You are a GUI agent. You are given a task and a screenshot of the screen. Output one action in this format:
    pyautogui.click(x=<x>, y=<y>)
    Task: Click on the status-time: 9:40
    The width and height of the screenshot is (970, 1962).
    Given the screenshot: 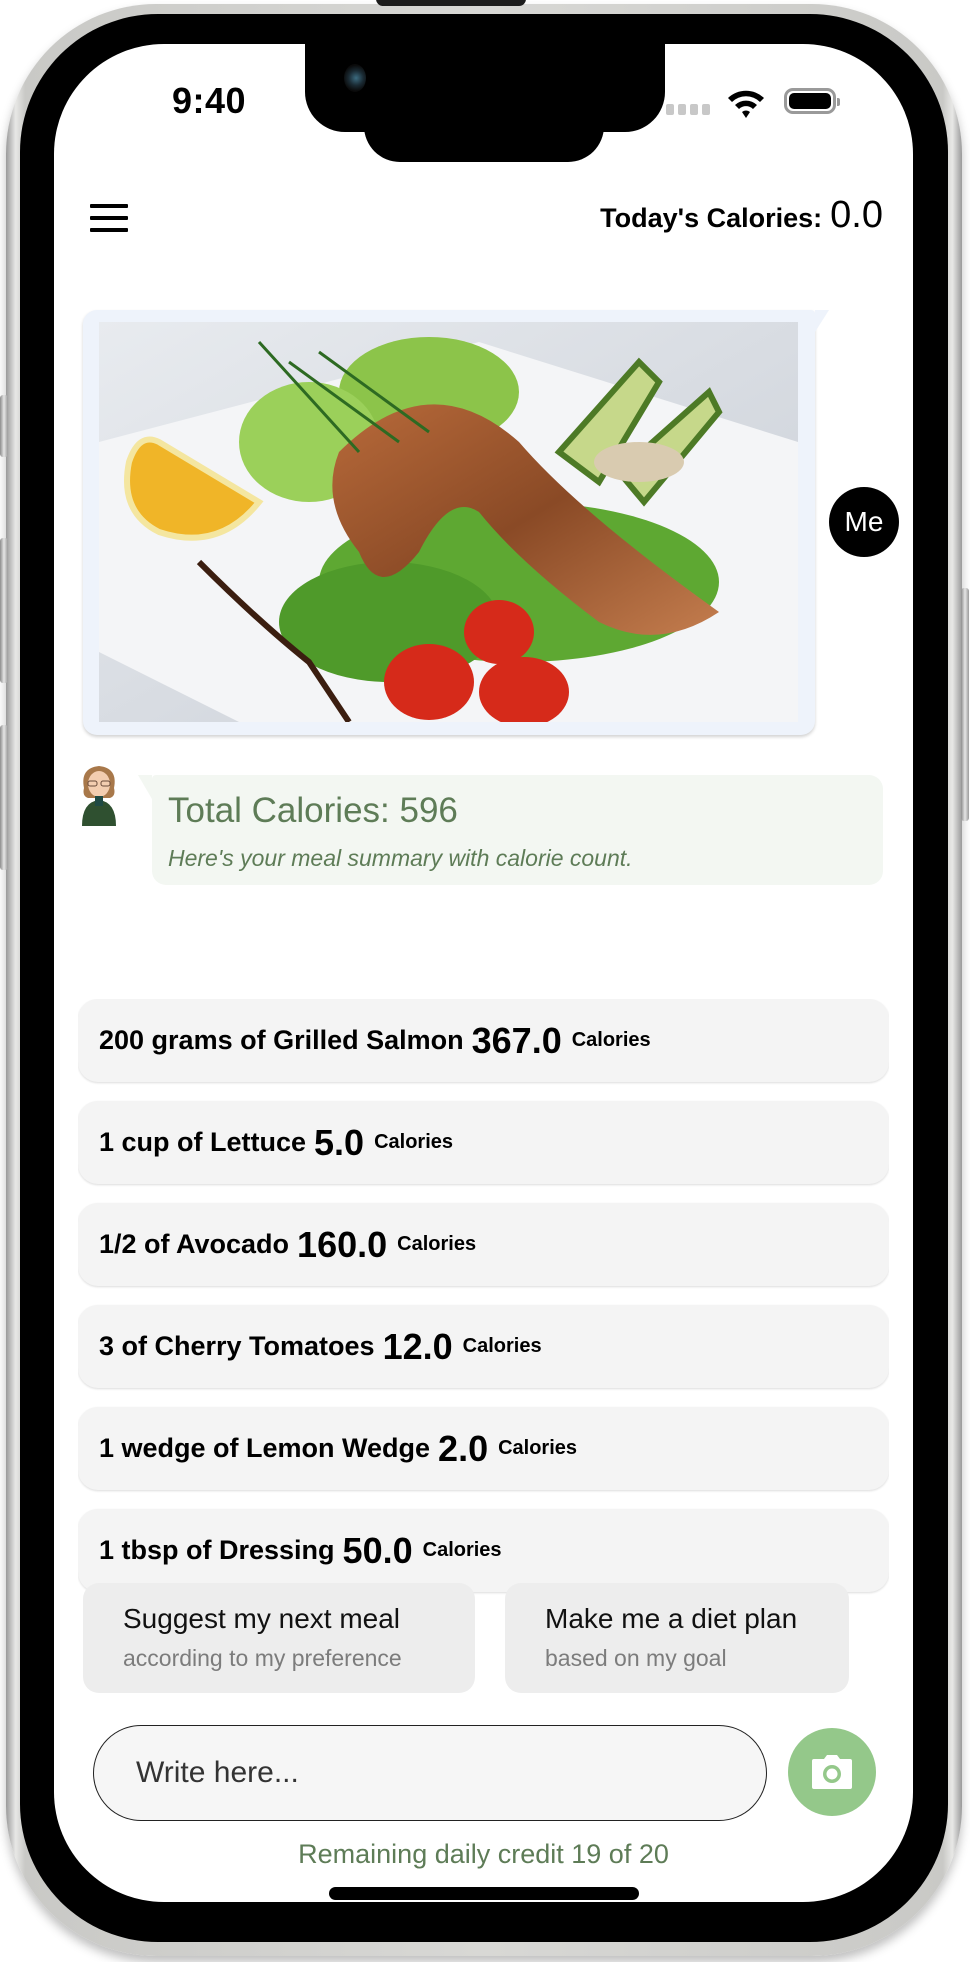 What is the action you would take?
    pyautogui.click(x=209, y=100)
    